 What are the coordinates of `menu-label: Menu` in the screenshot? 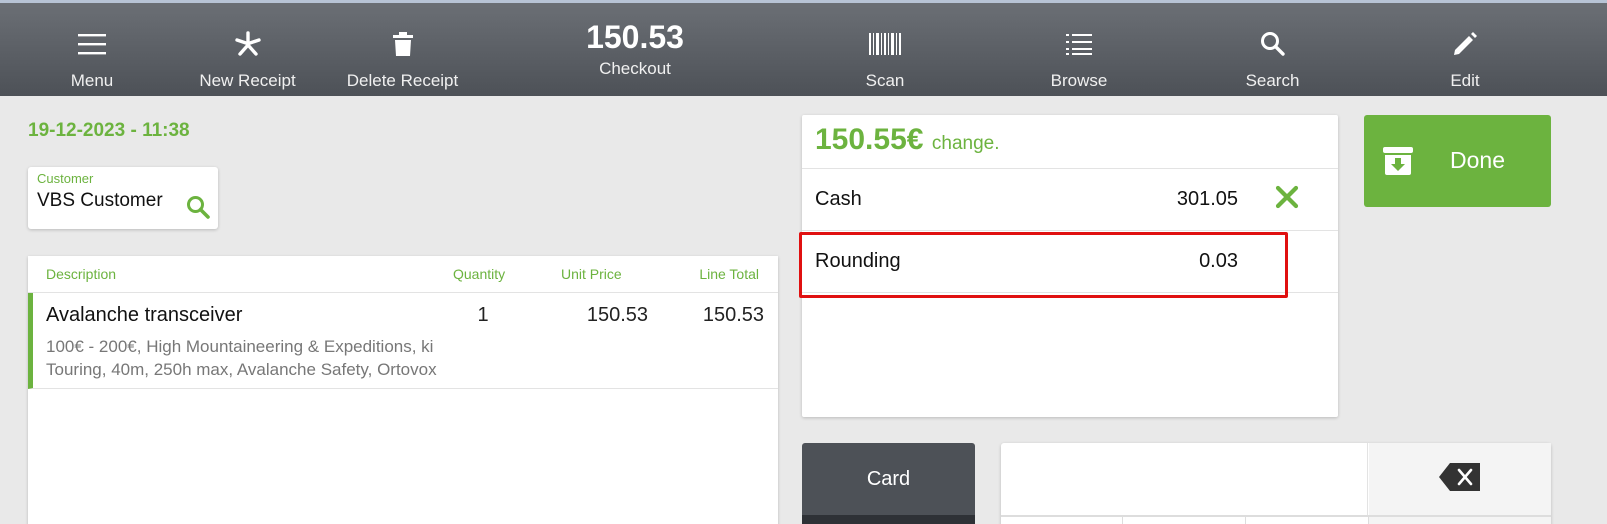 It's located at (92, 80).